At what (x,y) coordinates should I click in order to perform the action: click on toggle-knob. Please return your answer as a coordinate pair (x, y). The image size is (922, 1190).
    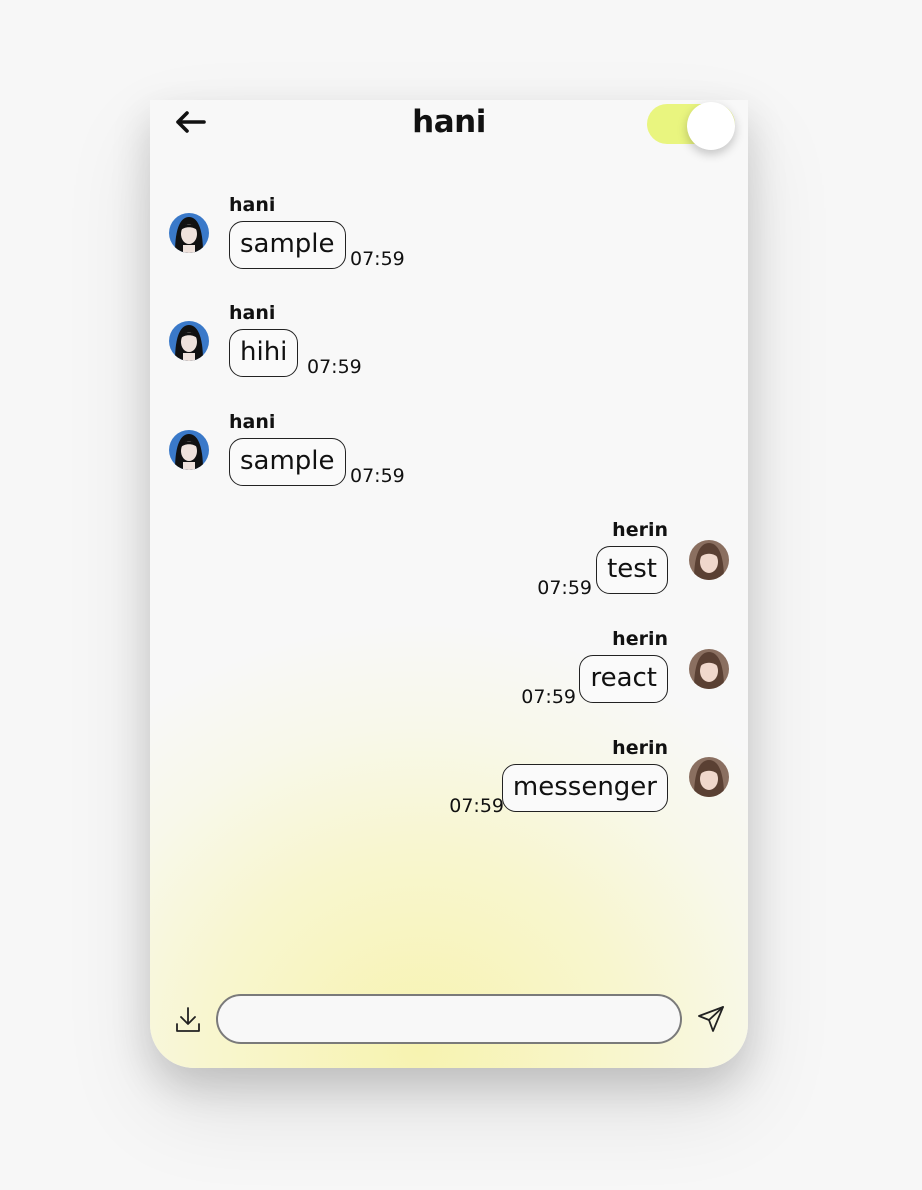
    Looking at the image, I should click on (711, 126).